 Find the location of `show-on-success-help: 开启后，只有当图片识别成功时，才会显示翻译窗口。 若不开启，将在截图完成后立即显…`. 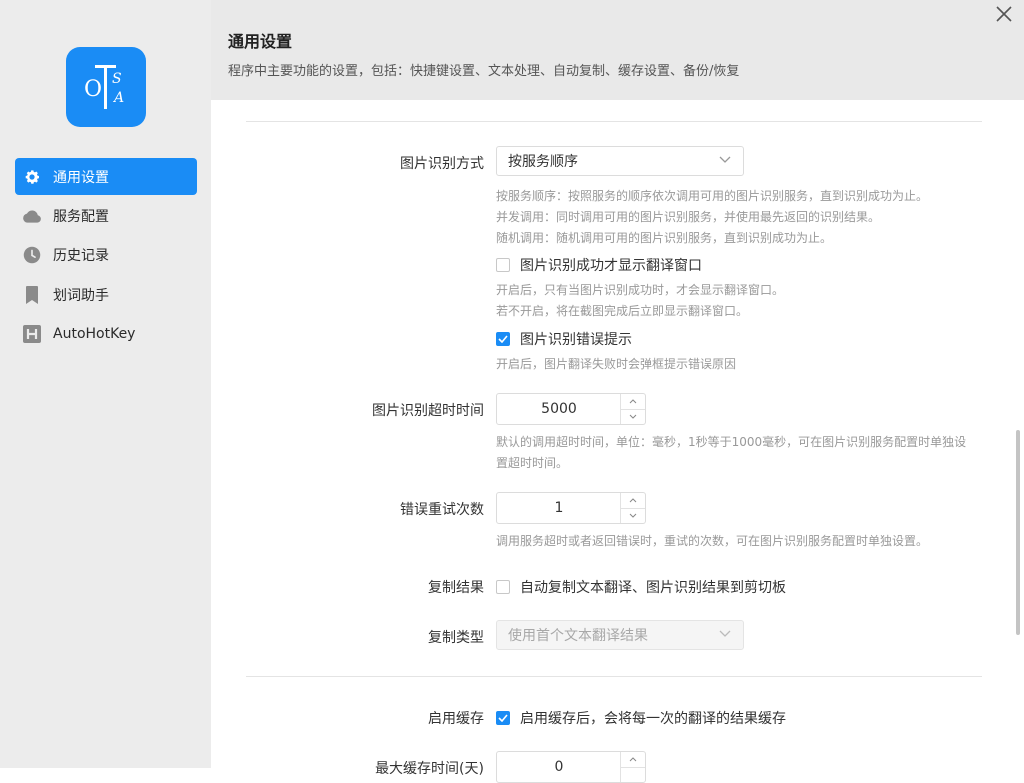

show-on-success-help: 开启后，只有当图片识别成功时，才会显示翻译窗口。 若不开启，将在截图完成后立即显… is located at coordinates (640, 301).